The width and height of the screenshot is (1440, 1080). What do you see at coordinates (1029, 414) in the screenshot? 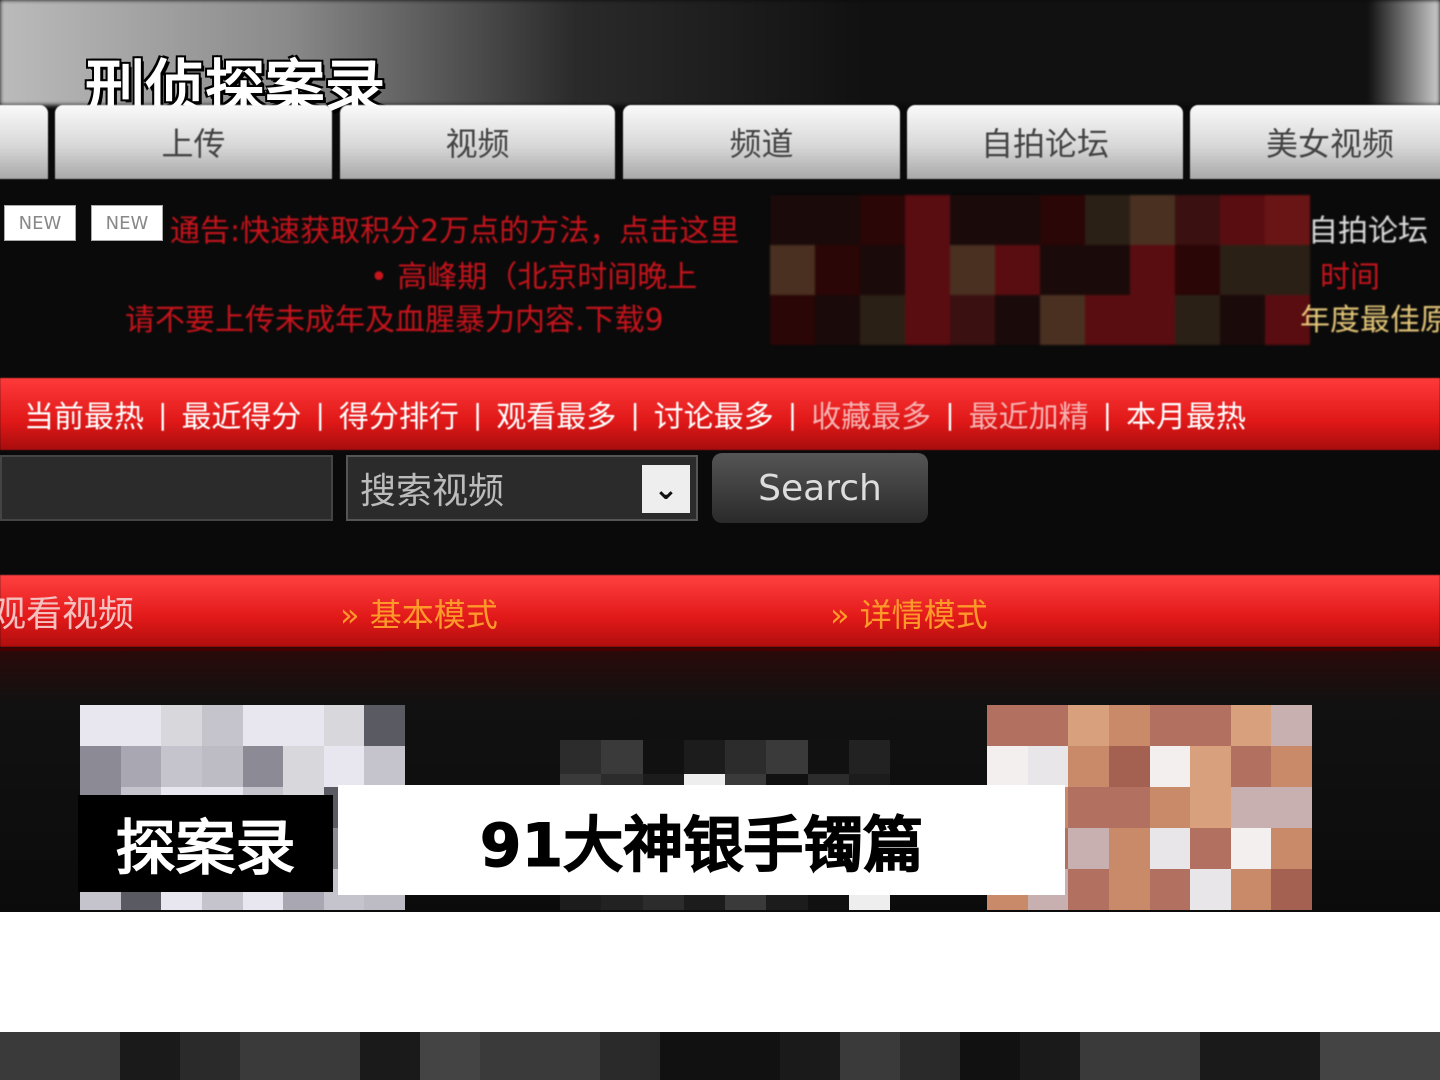
I see `nav-recent-featured: 最近加精` at bounding box center [1029, 414].